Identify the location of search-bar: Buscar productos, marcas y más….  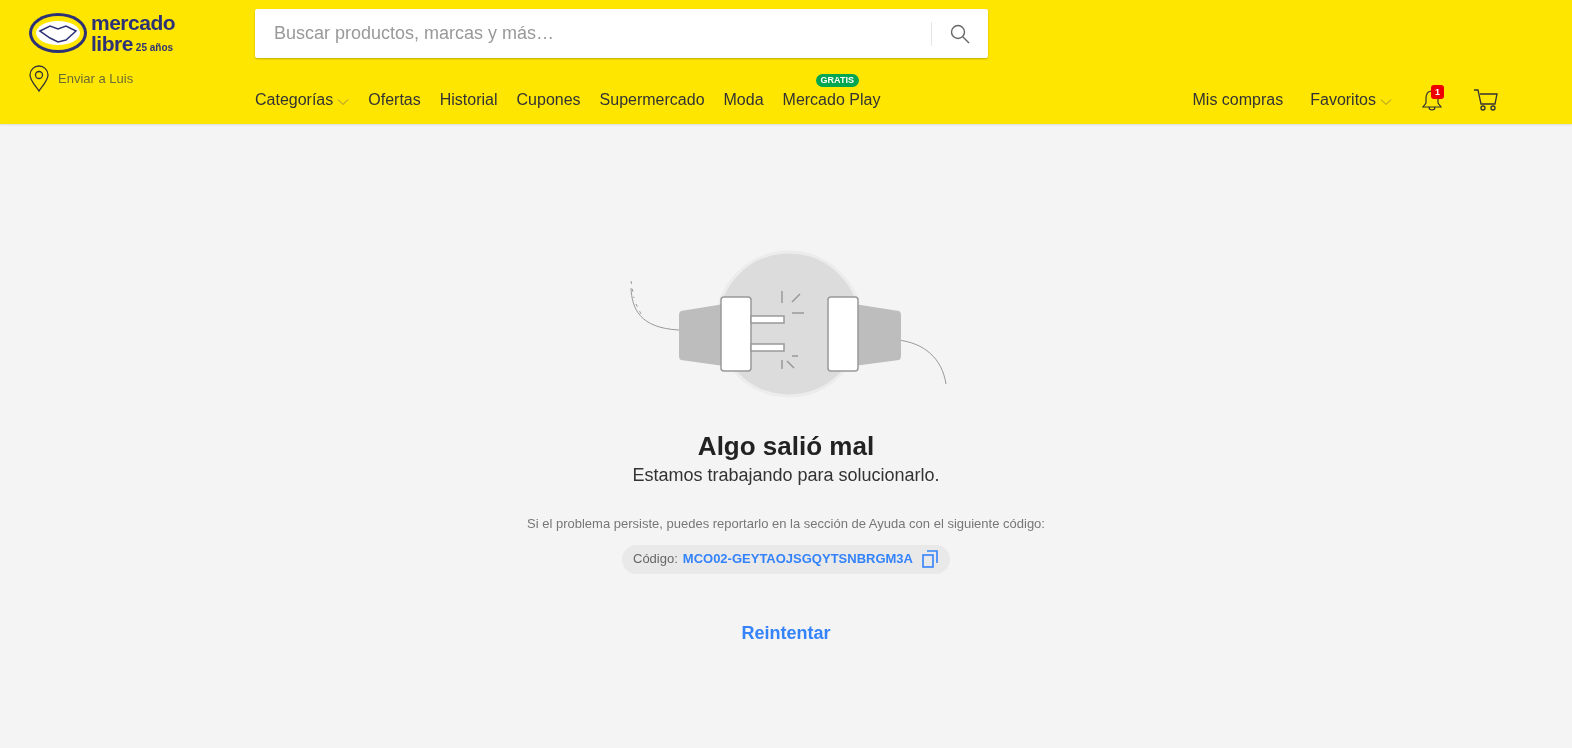
(621, 33).